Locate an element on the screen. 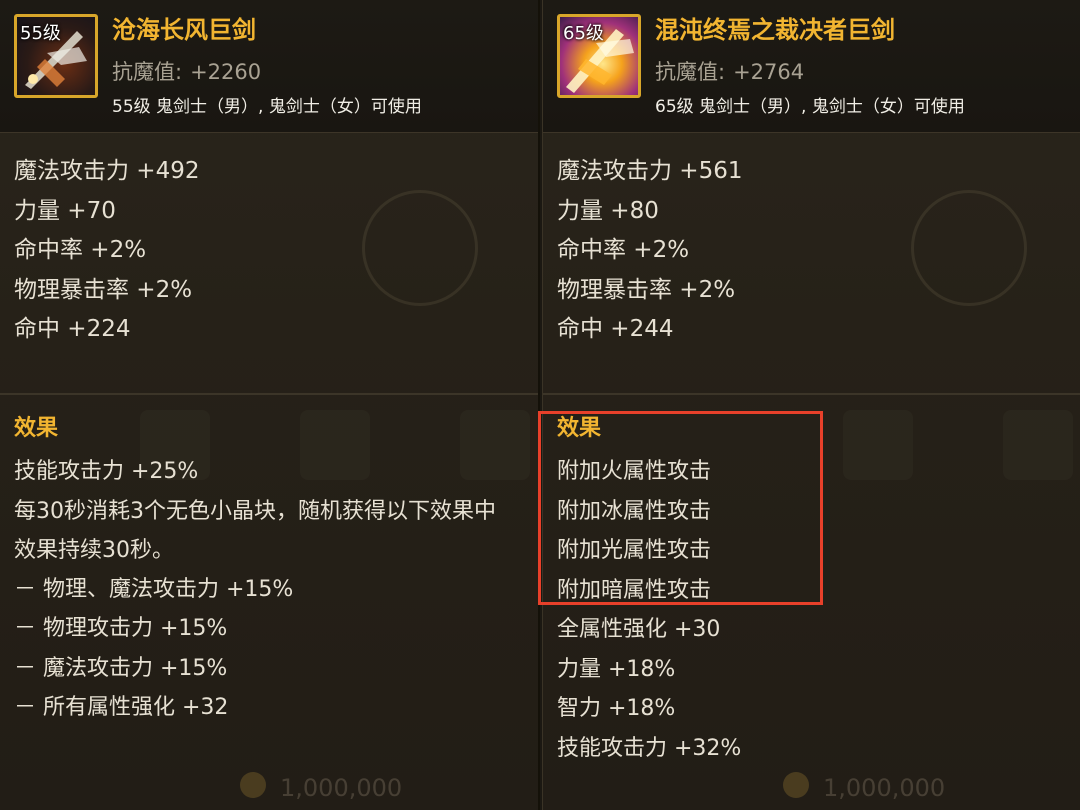 The image size is (1080, 810). magic-resist: 抗魔值: +2260 is located at coordinates (186, 71).